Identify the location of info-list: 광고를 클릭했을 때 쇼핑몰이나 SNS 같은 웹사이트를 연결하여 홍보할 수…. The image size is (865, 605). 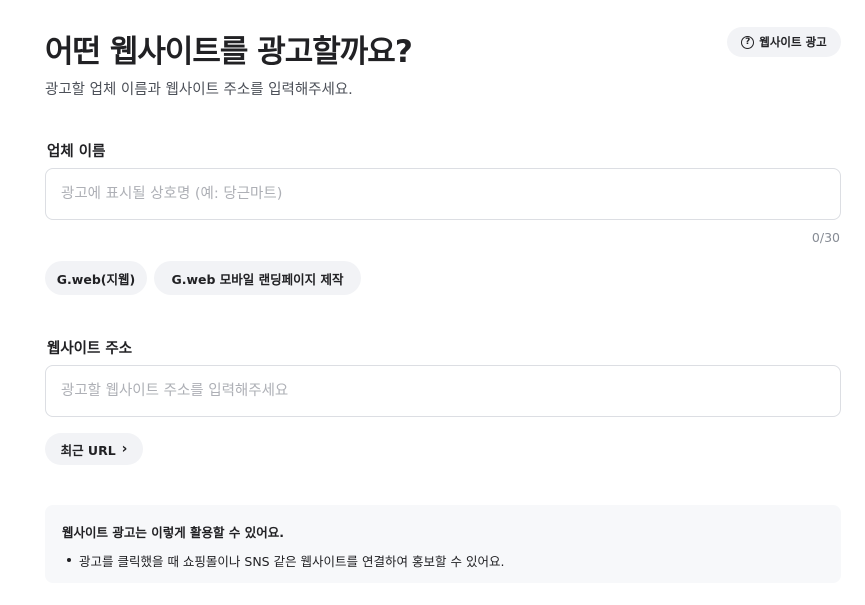
(443, 560).